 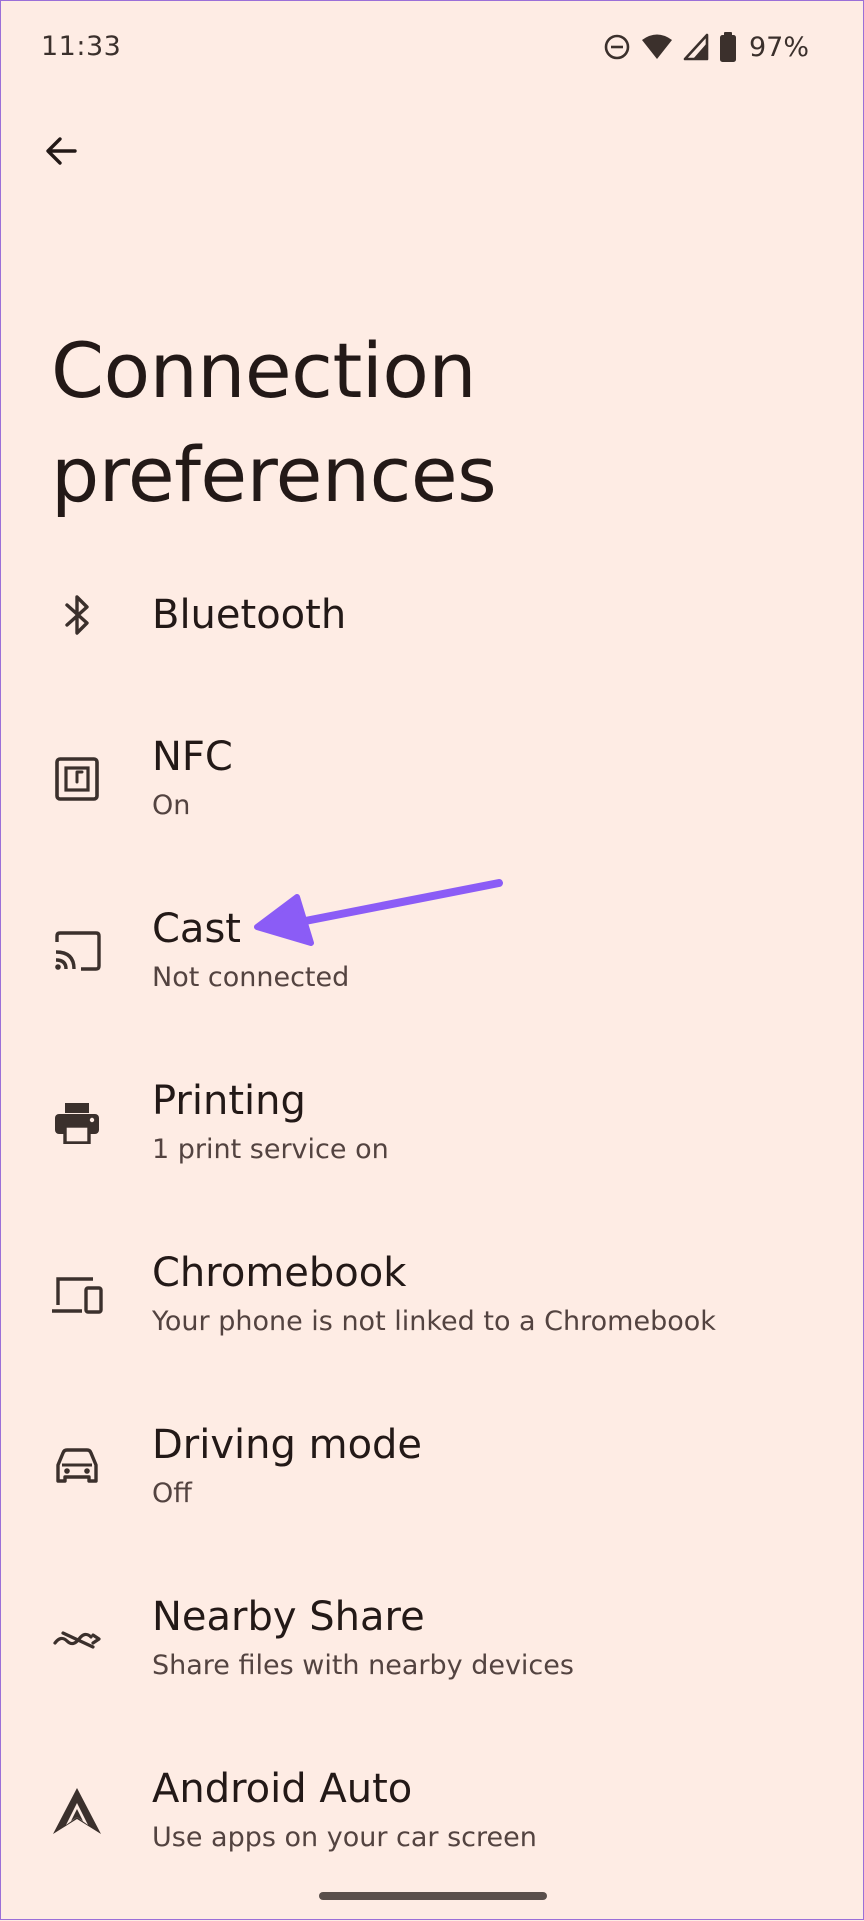 I want to click on devices-icon, so click(x=77, y=1295).